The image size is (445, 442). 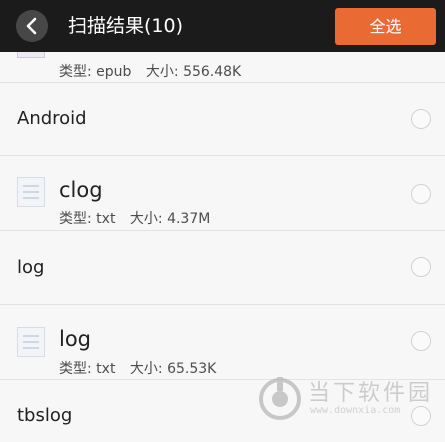 What do you see at coordinates (150, 72) in the screenshot?
I see `file-meta: 类型: epub 大小: 556.48K` at bounding box center [150, 72].